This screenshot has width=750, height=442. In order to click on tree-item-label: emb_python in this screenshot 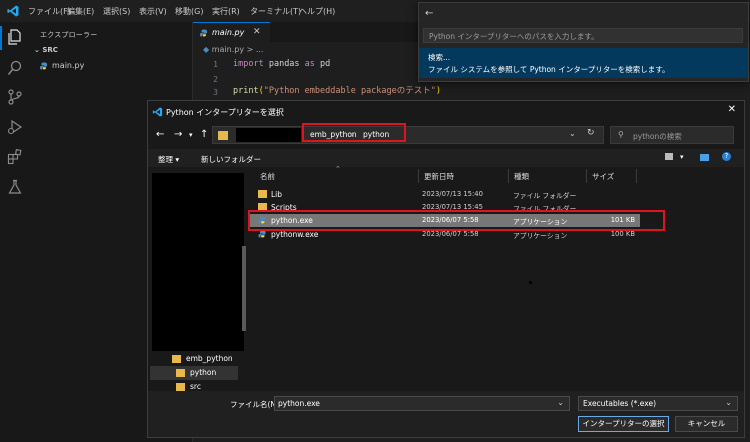, I will do `click(209, 358)`.